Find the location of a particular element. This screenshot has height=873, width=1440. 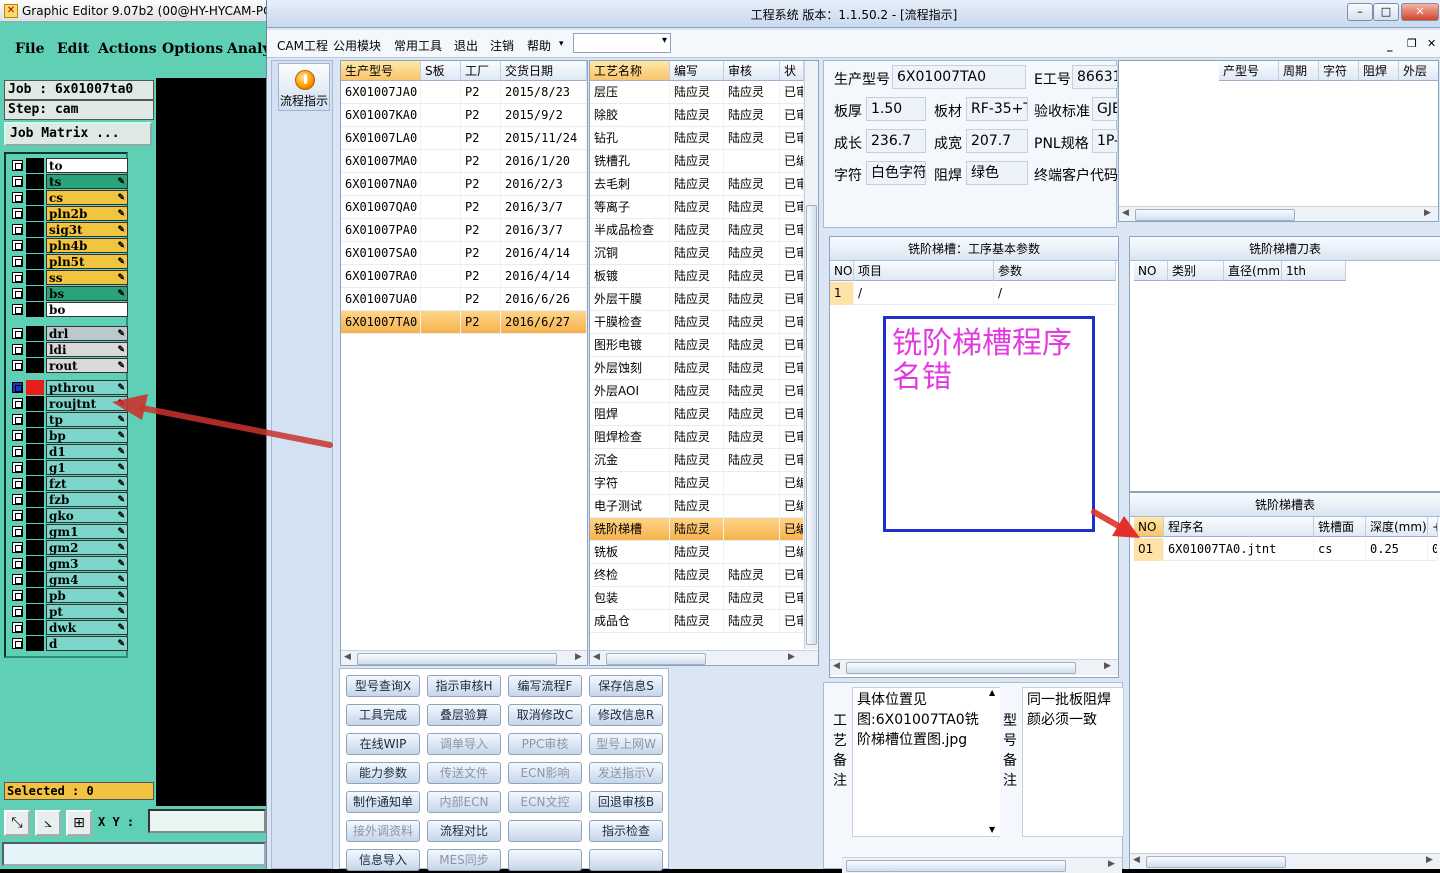

arrow-to-slot-row-icon is located at coordinates (1115, 523).